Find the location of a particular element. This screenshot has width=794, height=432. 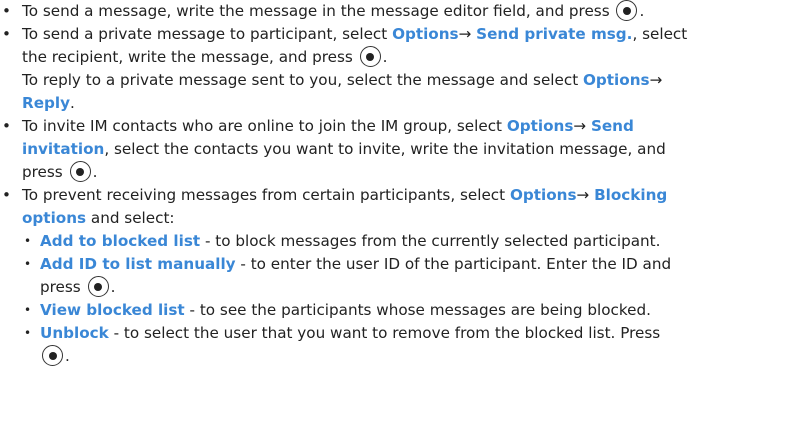

text-line: options and select: is located at coordinates (98, 218).